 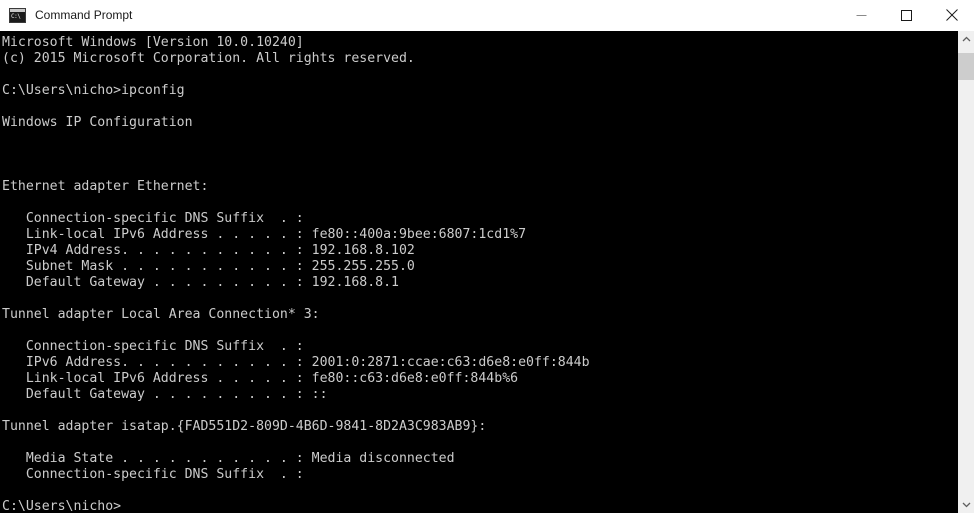 I want to click on title-bar: Command Prompt, so click(x=487, y=15).